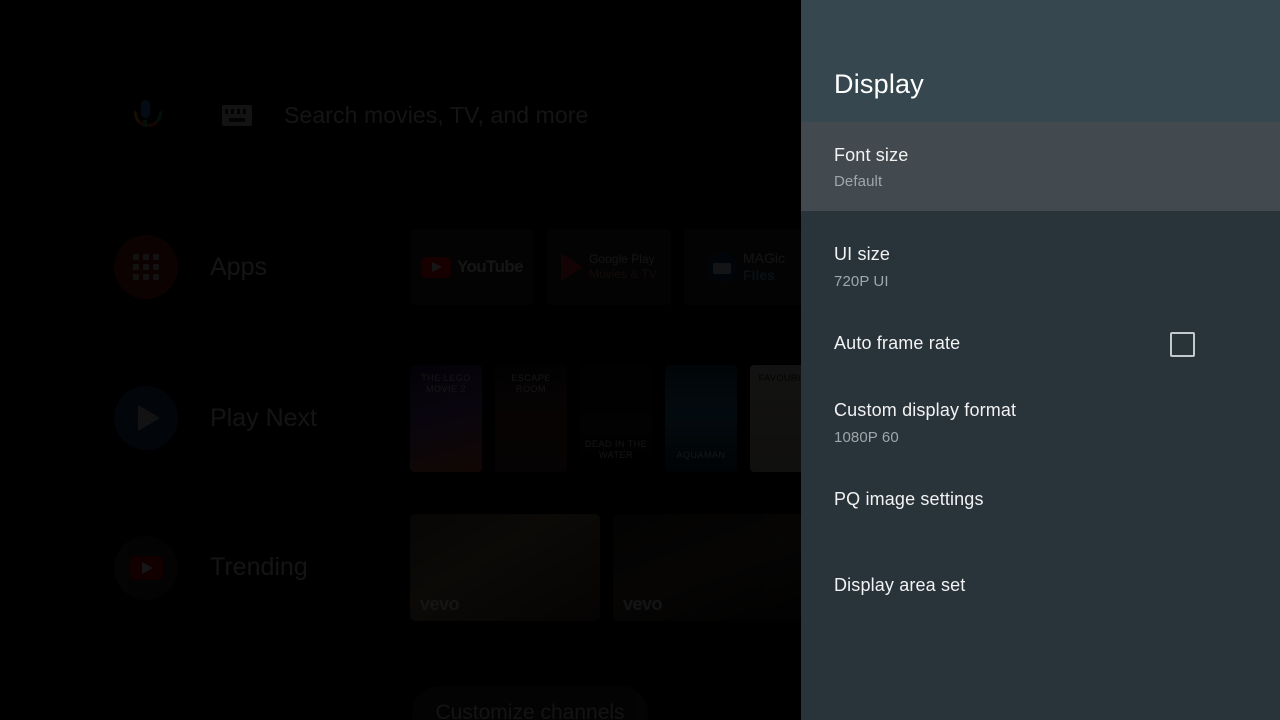 This screenshot has height=720, width=1280. What do you see at coordinates (259, 567) in the screenshot?
I see `row-label-trending: Trending` at bounding box center [259, 567].